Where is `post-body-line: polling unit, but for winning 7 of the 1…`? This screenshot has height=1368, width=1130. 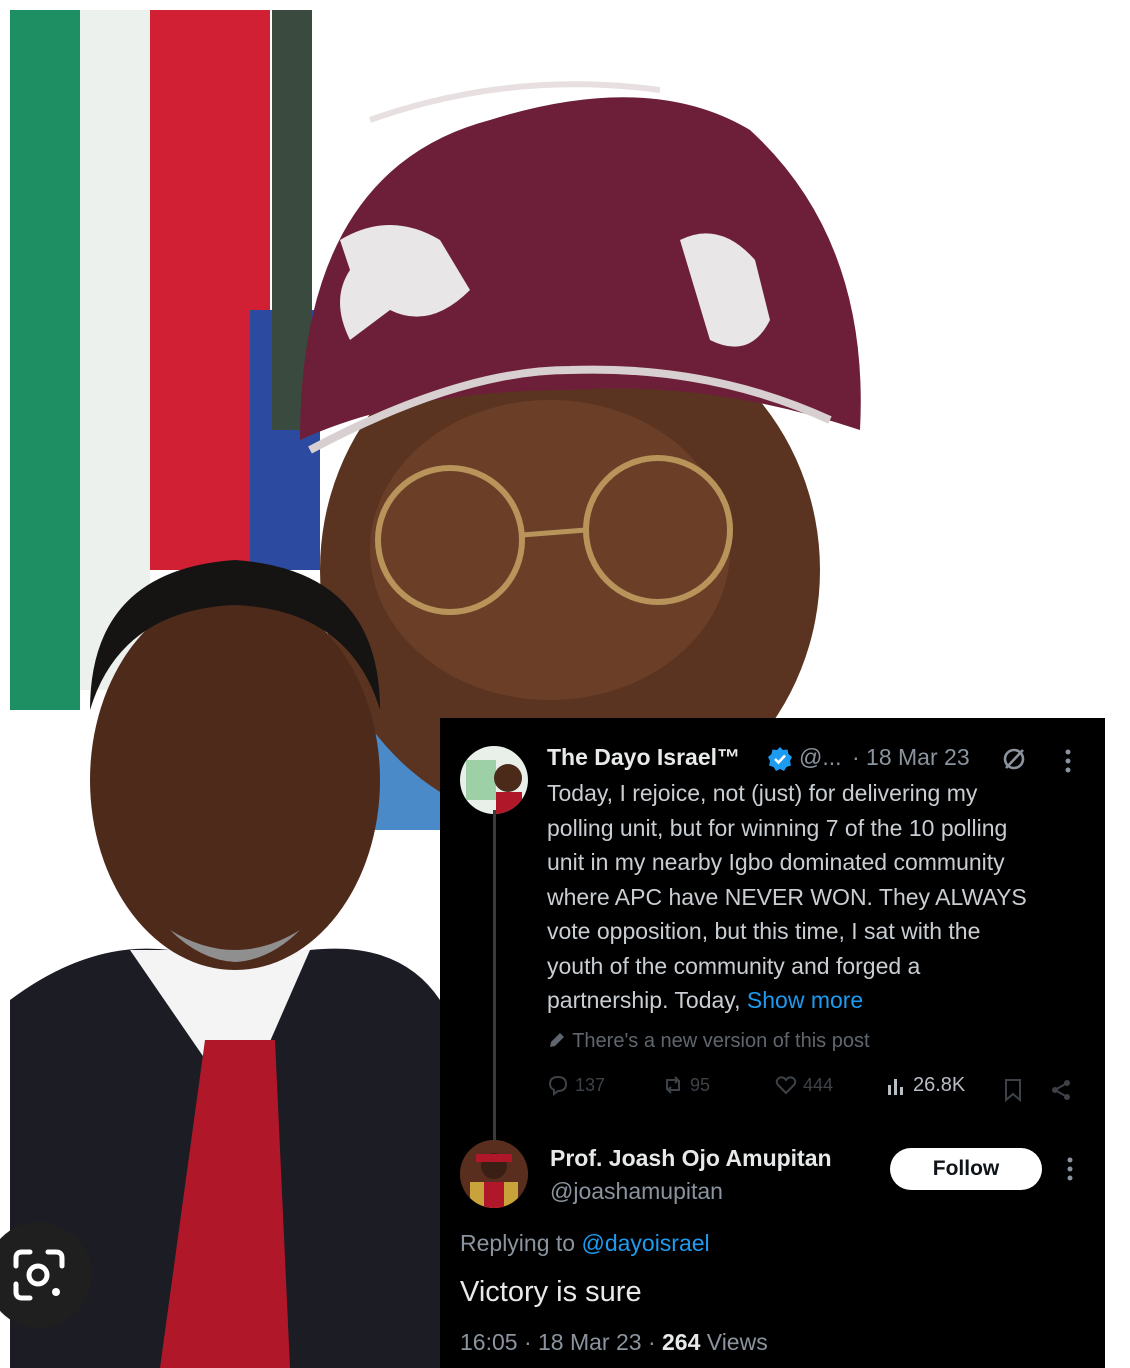 post-body-line: polling unit, but for winning 7 of the 1… is located at coordinates (777, 827).